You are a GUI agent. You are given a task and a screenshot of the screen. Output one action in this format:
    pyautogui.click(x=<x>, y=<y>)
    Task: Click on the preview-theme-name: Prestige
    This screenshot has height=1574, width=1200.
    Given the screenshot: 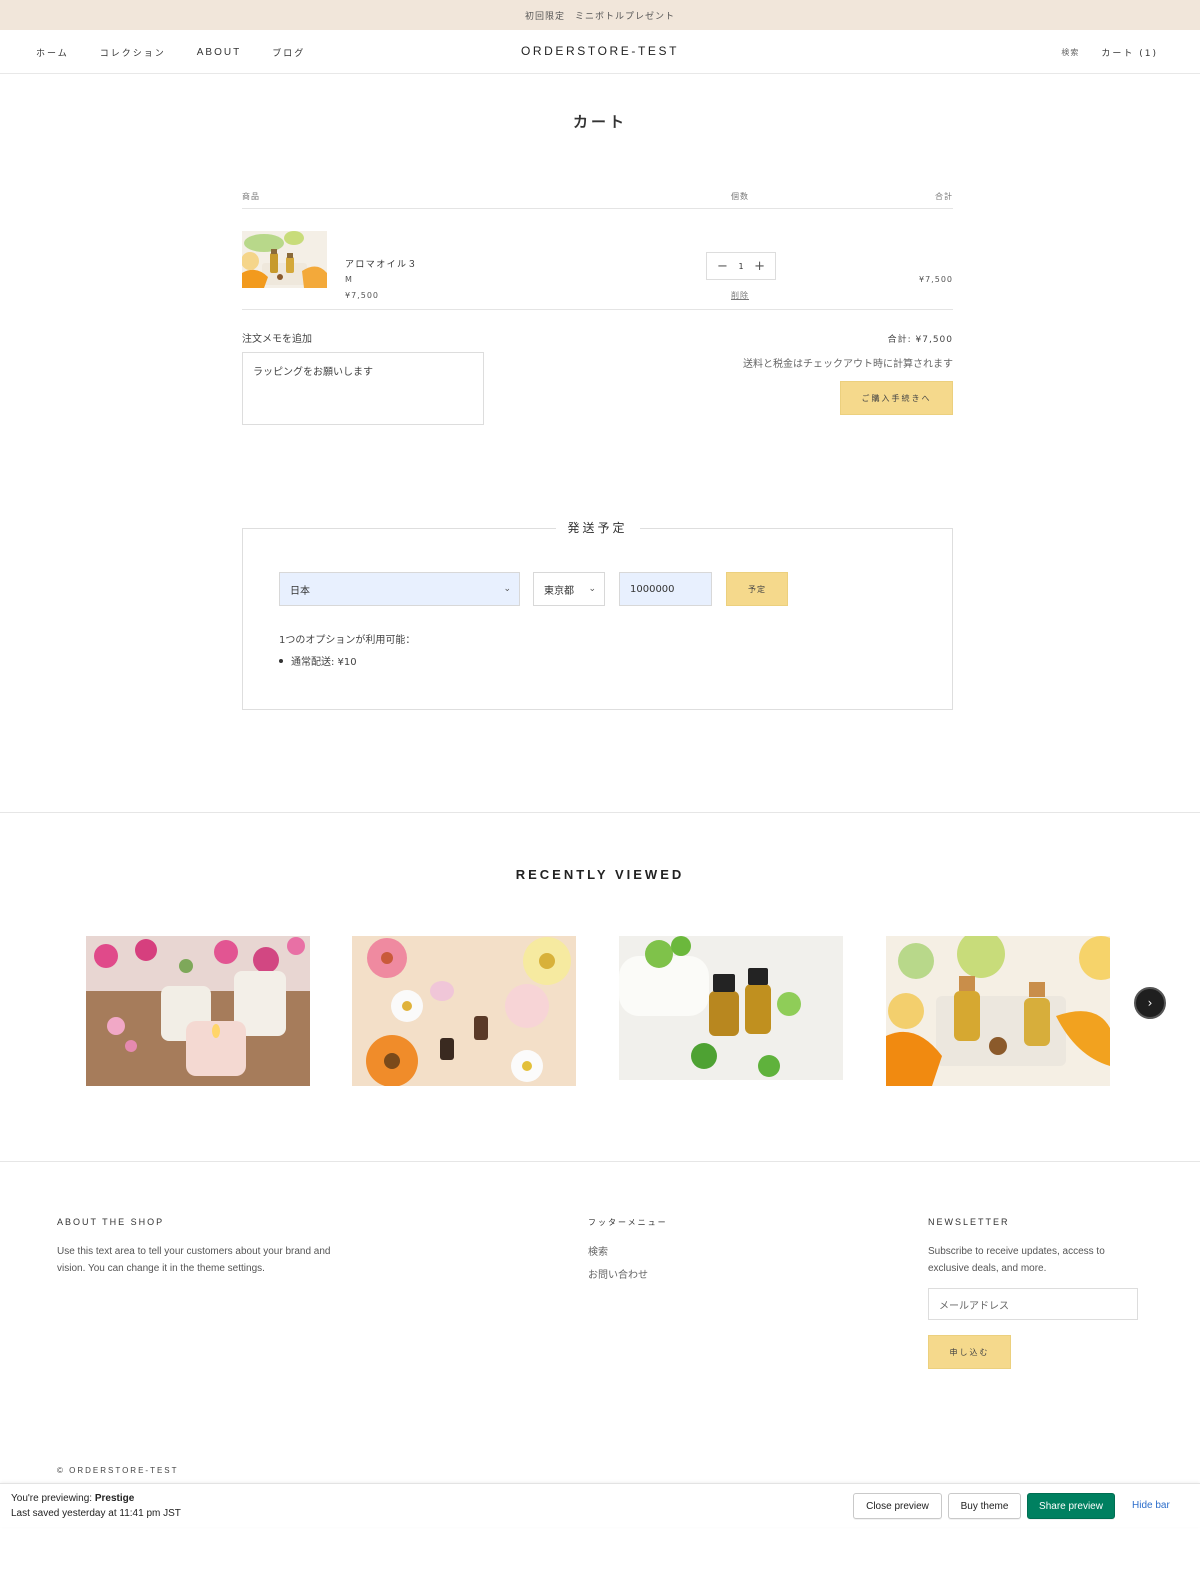 What is the action you would take?
    pyautogui.click(x=114, y=1498)
    